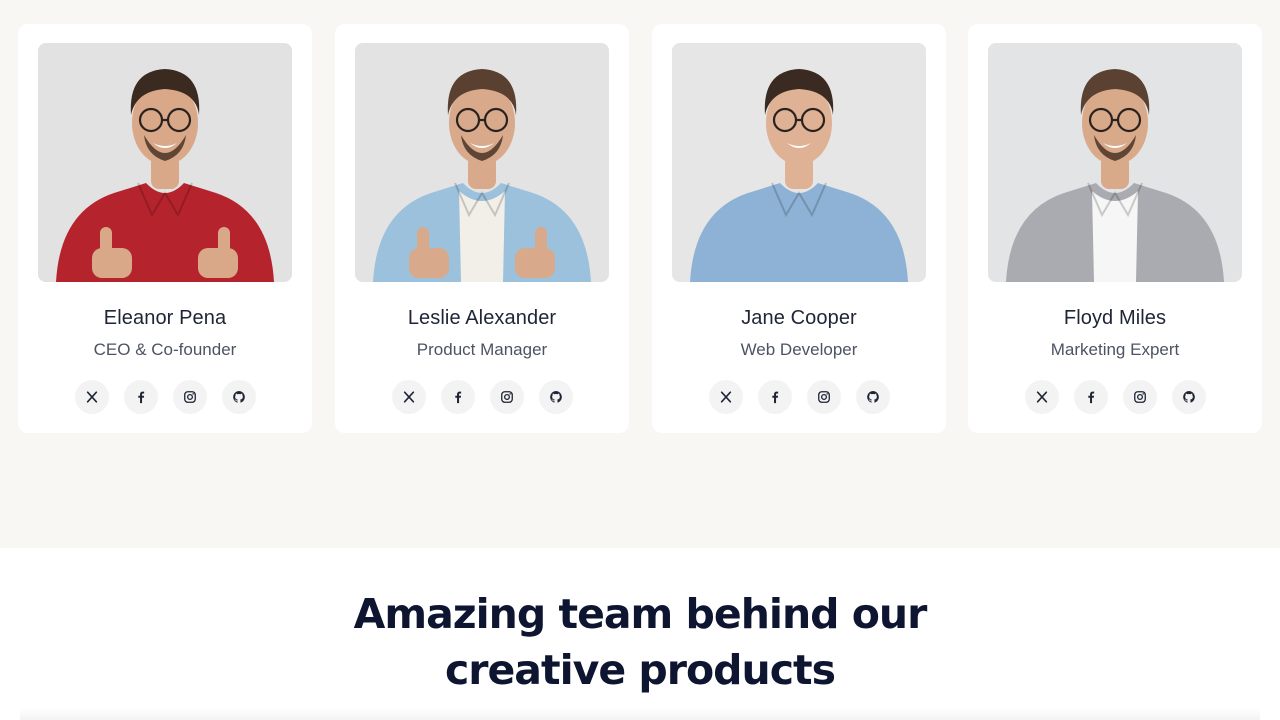  What do you see at coordinates (799, 349) in the screenshot?
I see `member-role: Web Developer` at bounding box center [799, 349].